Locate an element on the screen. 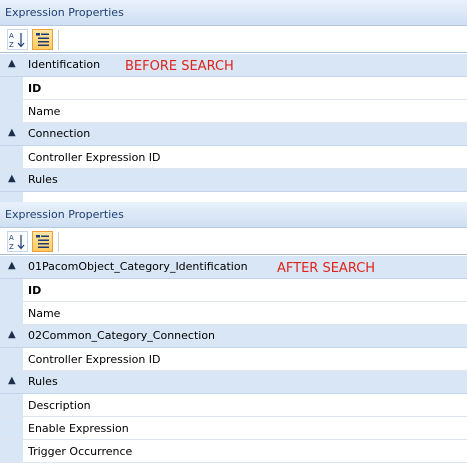 Image resolution: width=467 pixels, height=468 pixels. property-row-description: Description is located at coordinates (233, 405).